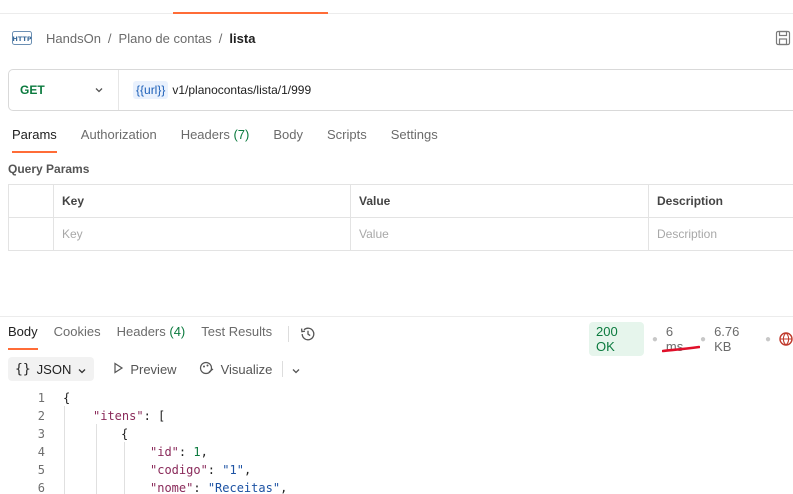  Describe the element at coordinates (233, 470) in the screenshot. I see `json-value: "1"` at that location.